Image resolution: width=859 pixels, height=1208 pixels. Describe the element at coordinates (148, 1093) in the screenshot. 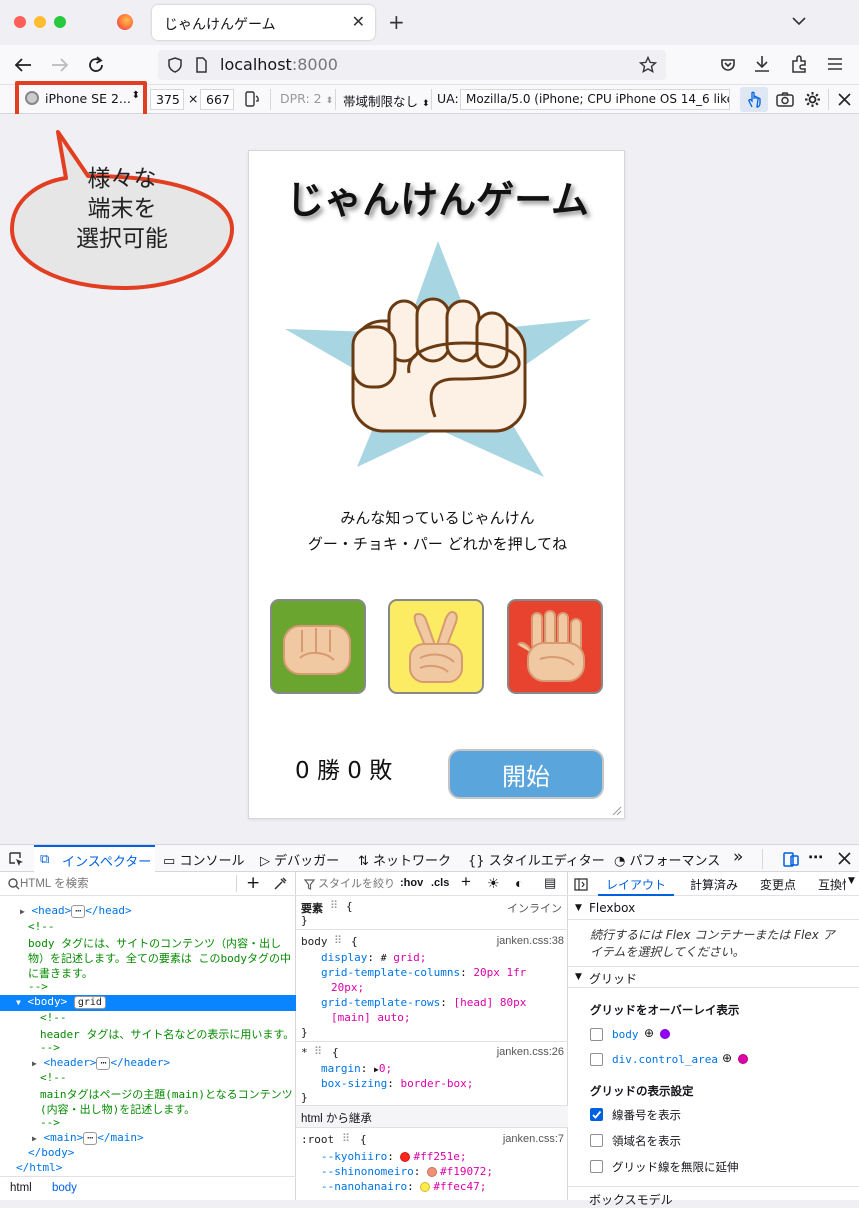

I see `comment-text: mainタグはページの主題(main)となるコンテンツ` at that location.